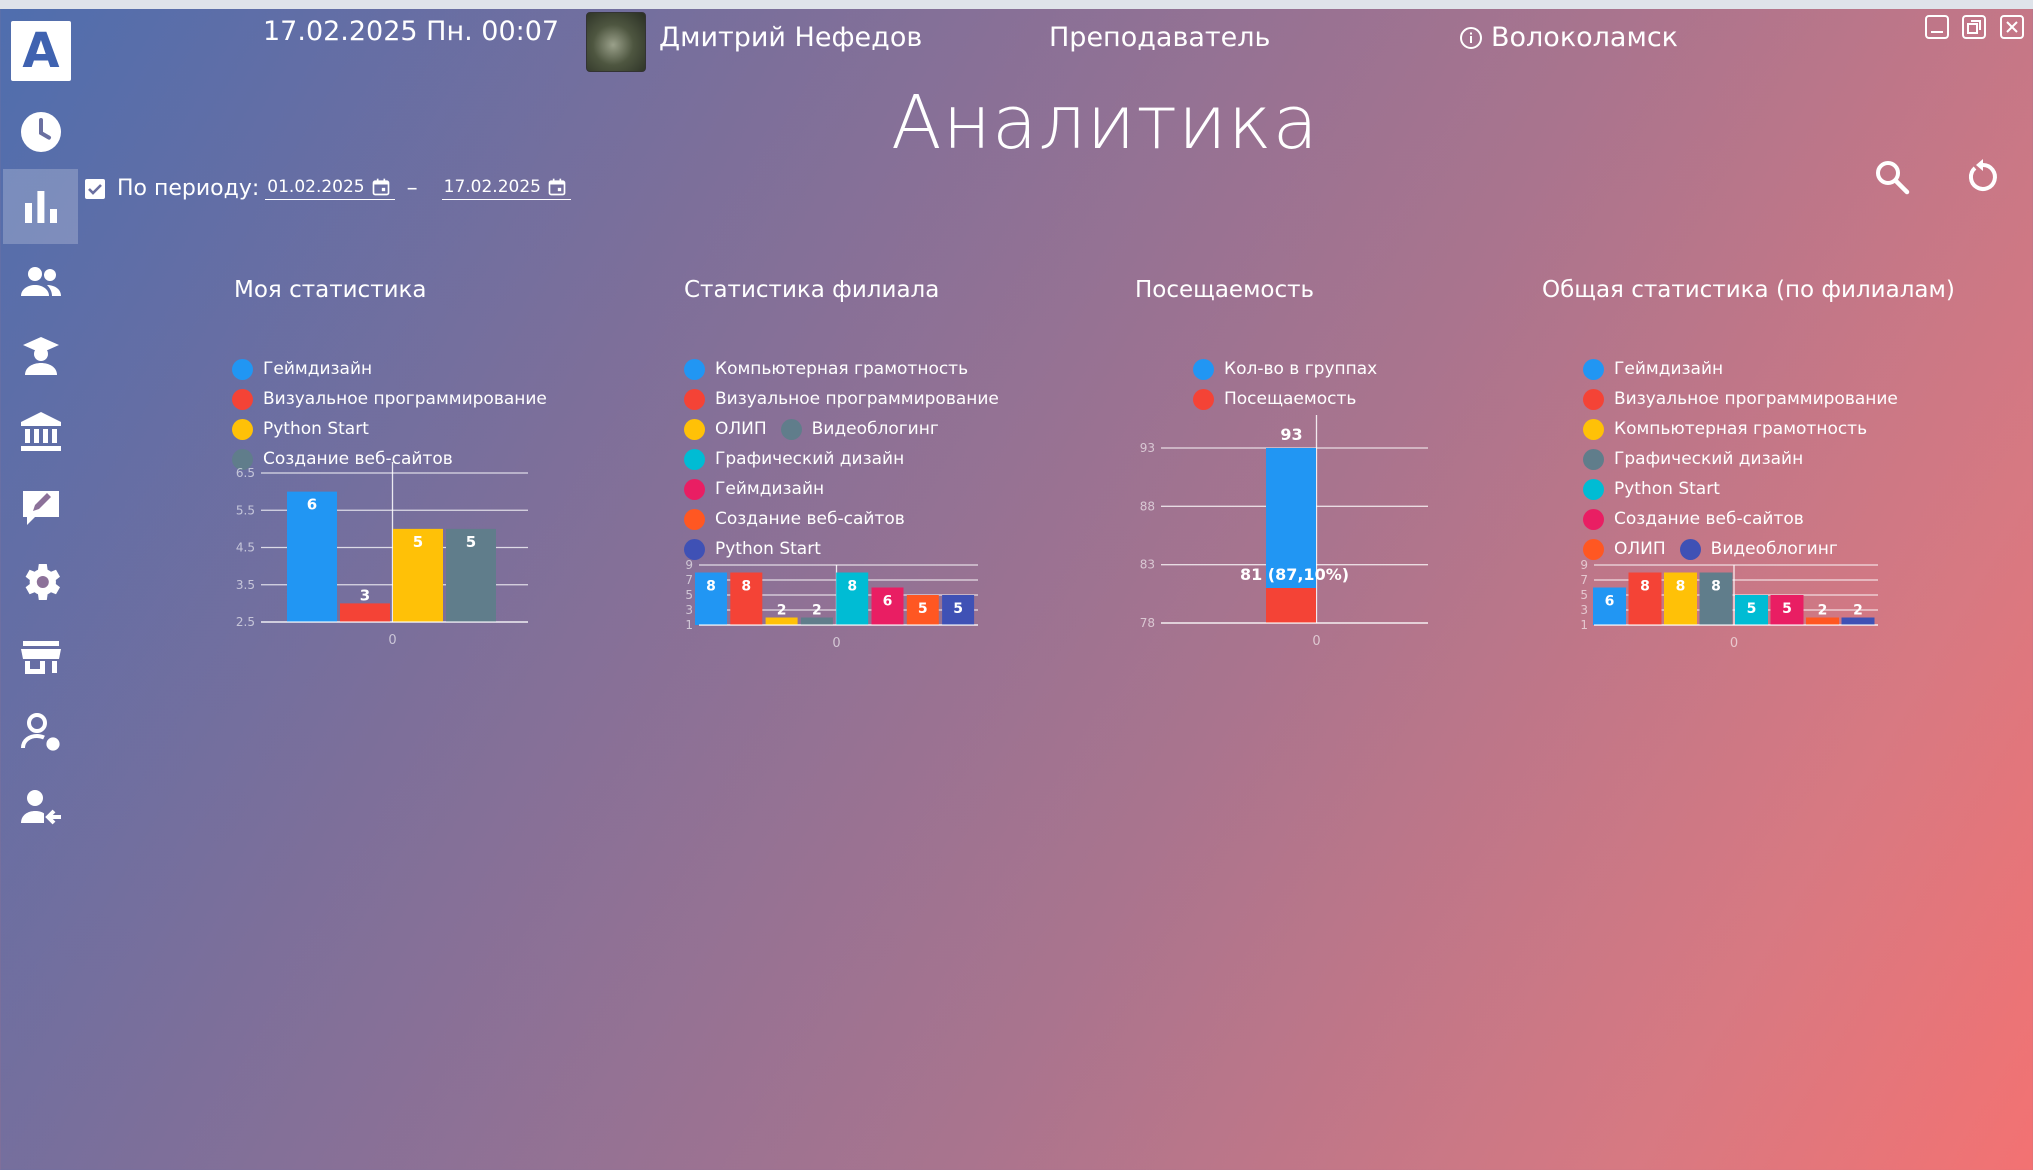  Describe the element at coordinates (40, 656) in the screenshot. I see `sidebar-item-store` at that location.